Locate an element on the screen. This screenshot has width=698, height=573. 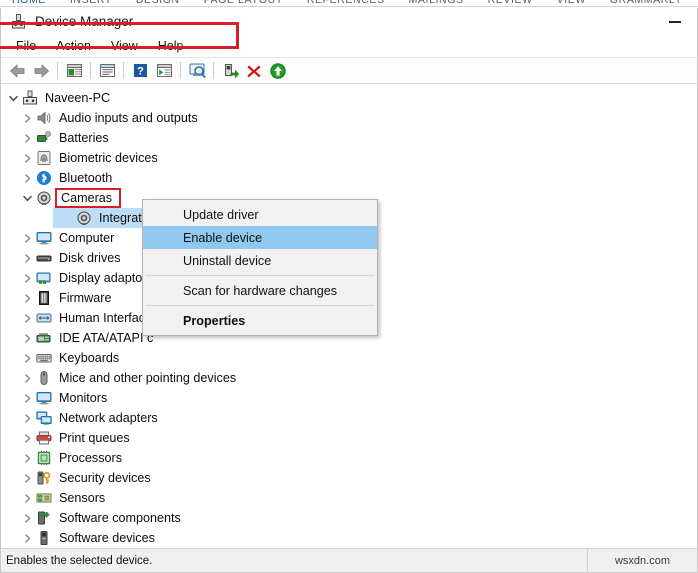
menu-view: View is located at coordinates (124, 46).